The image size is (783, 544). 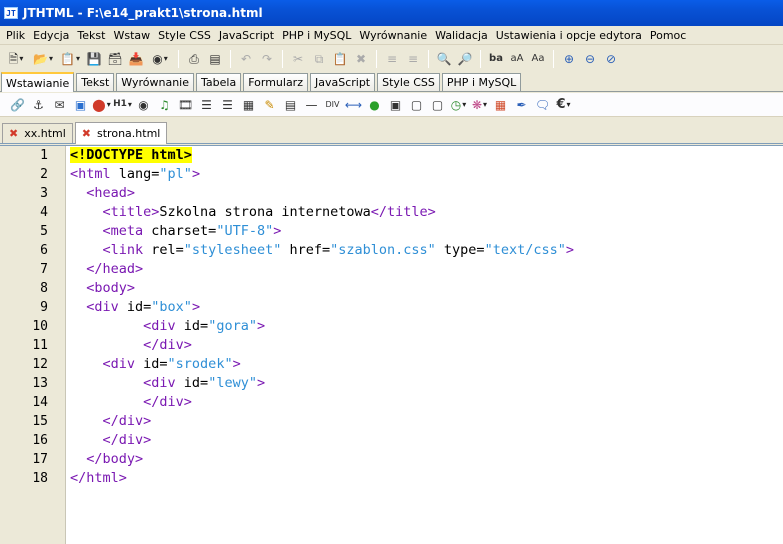 I want to click on arrows-icon: ⟷, so click(x=353, y=105).